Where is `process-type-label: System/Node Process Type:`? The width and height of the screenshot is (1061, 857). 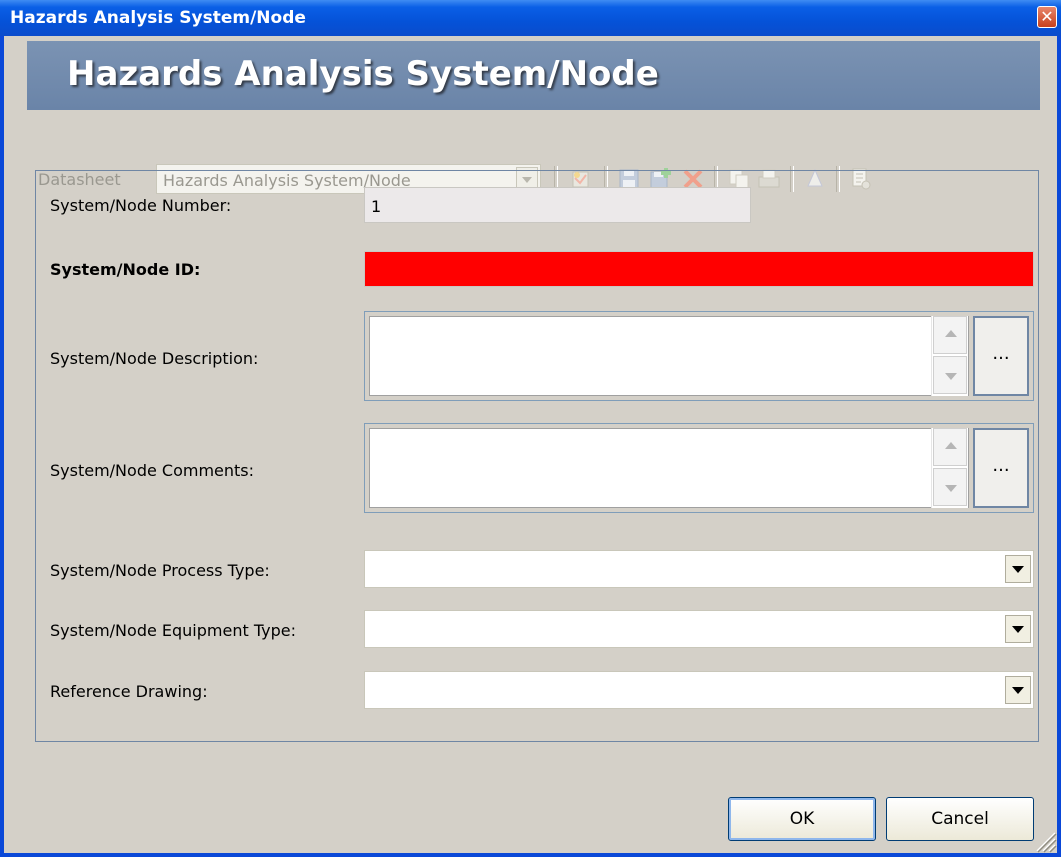 process-type-label: System/Node Process Type: is located at coordinates (160, 570).